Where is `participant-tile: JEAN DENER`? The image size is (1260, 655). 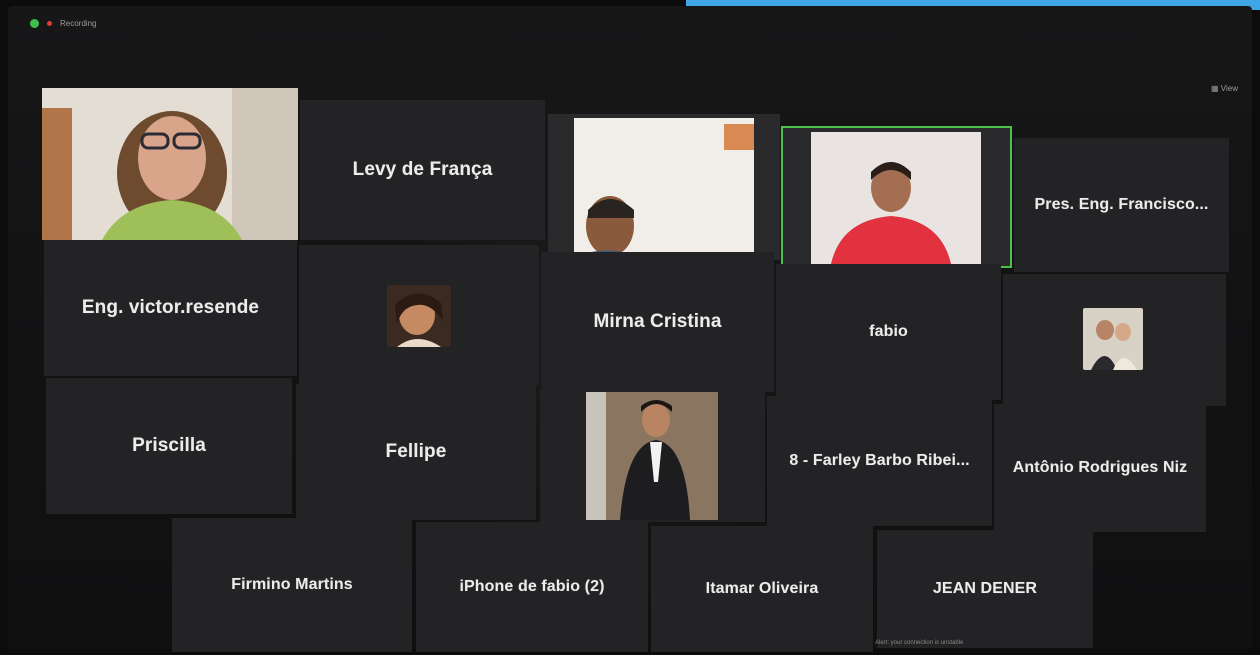
participant-tile: JEAN DENER is located at coordinates (985, 589).